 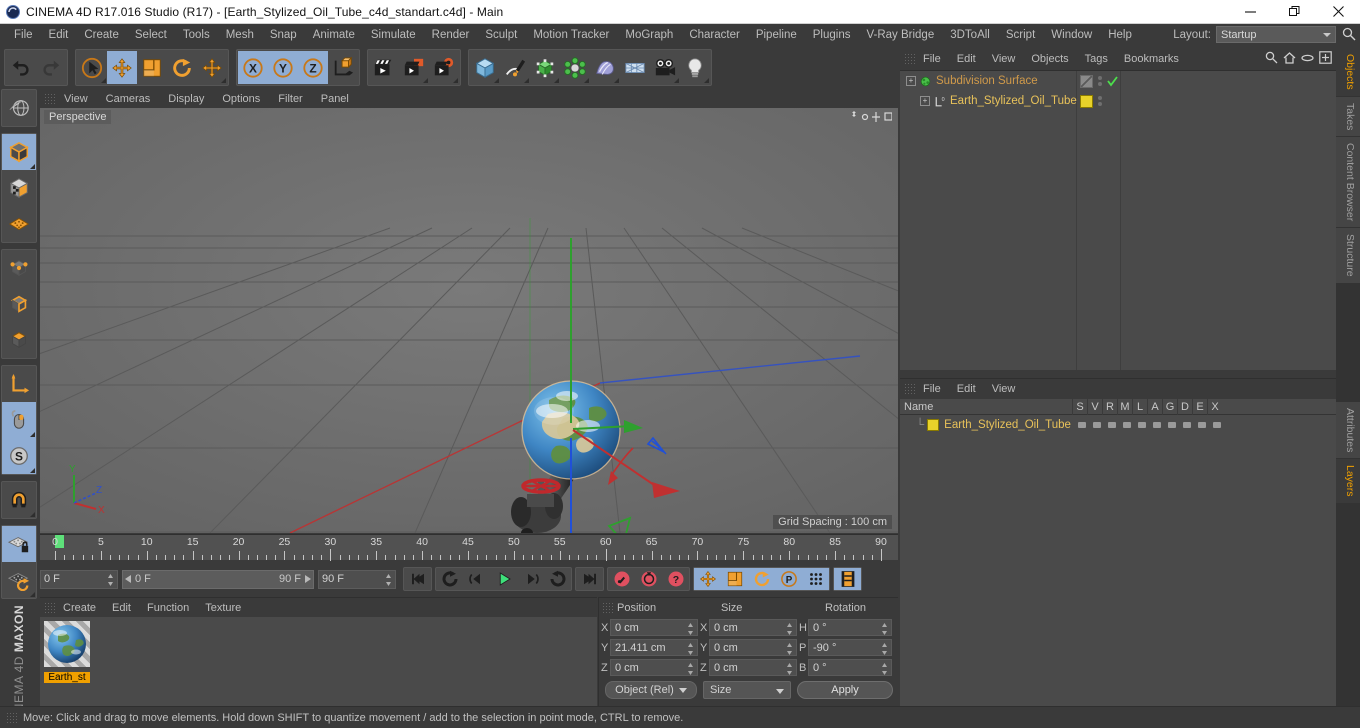 What do you see at coordinates (19, 188) in the screenshot?
I see `texture-mode-button` at bounding box center [19, 188].